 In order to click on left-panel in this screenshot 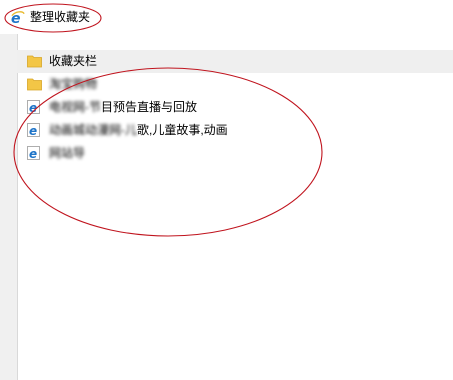, I will do `click(8, 207)`.